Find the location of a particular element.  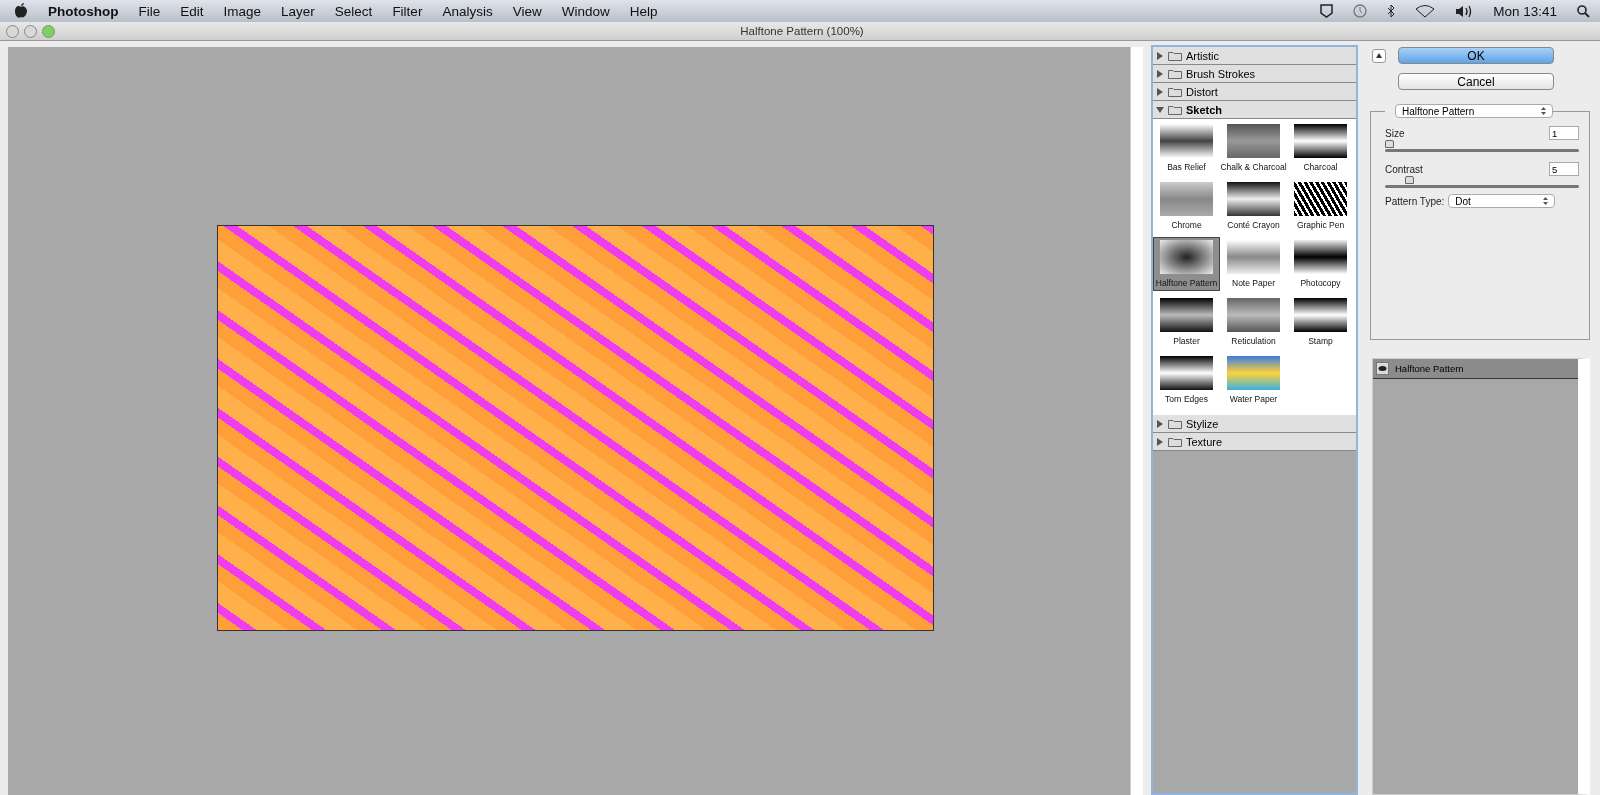

effect-layer: Halftone Pattern is located at coordinates (1475, 369).